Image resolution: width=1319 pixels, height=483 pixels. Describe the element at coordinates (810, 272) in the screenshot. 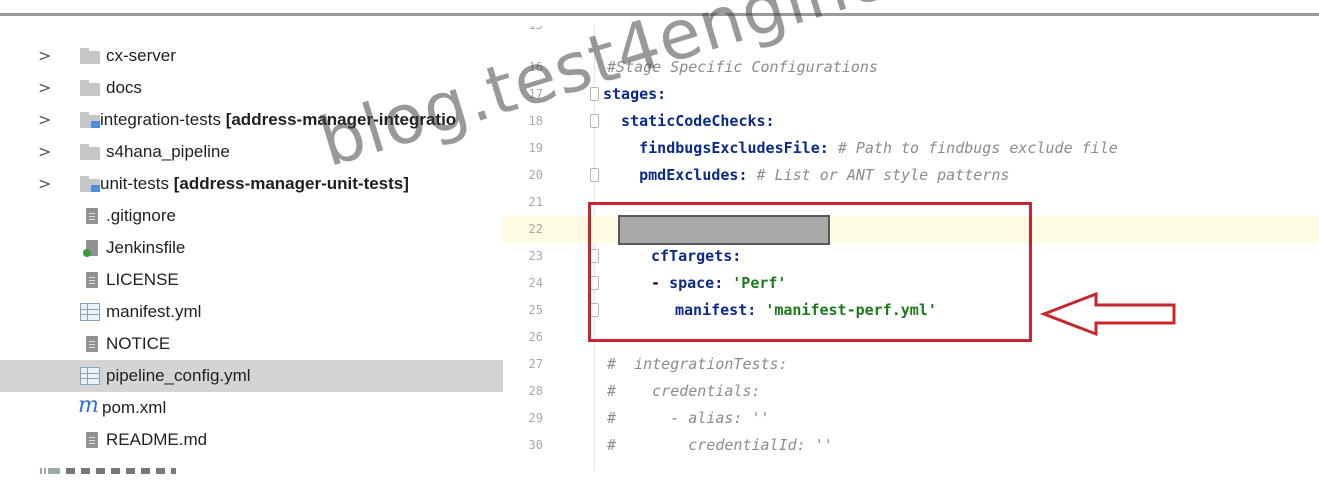

I see `highlight-box` at that location.